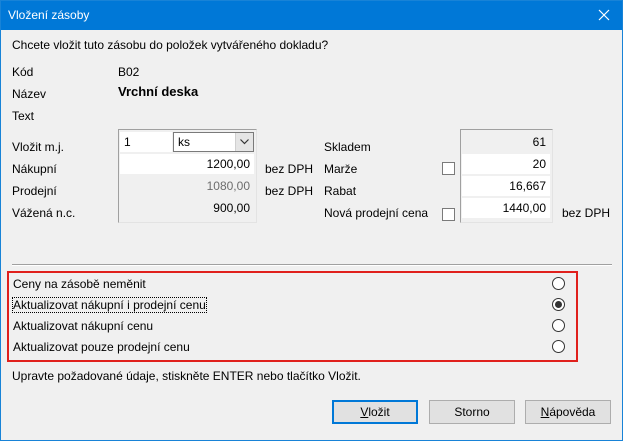  I want to click on option-row: Aktualizovat pouze prodejní cenu, so click(288, 347).